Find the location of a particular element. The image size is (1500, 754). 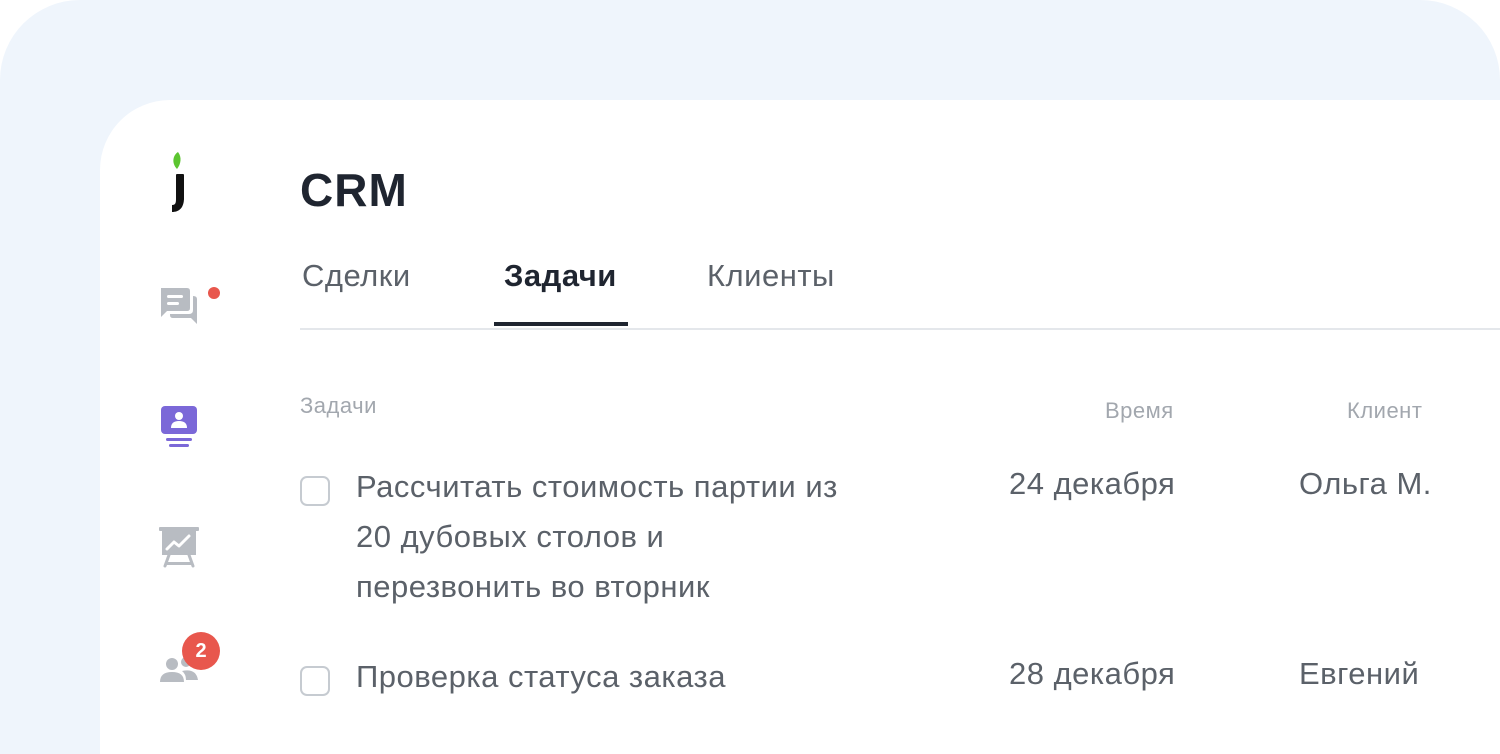

crm-contact-icon is located at coordinates (179, 426).